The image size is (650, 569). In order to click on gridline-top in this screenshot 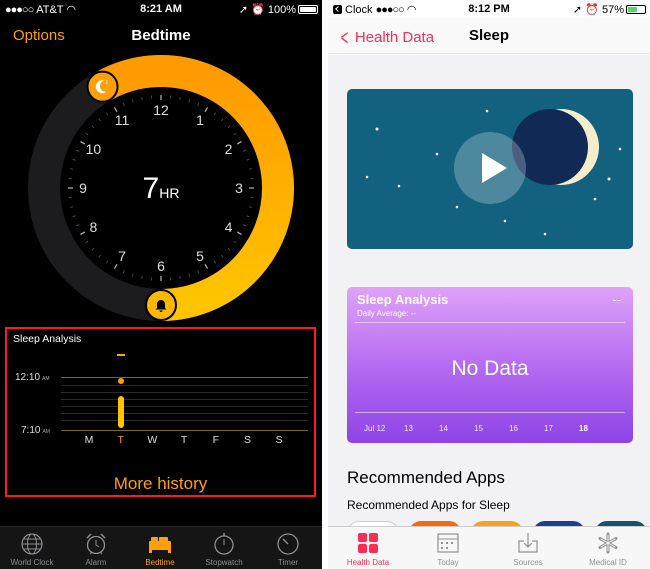, I will do `click(184, 377)`.